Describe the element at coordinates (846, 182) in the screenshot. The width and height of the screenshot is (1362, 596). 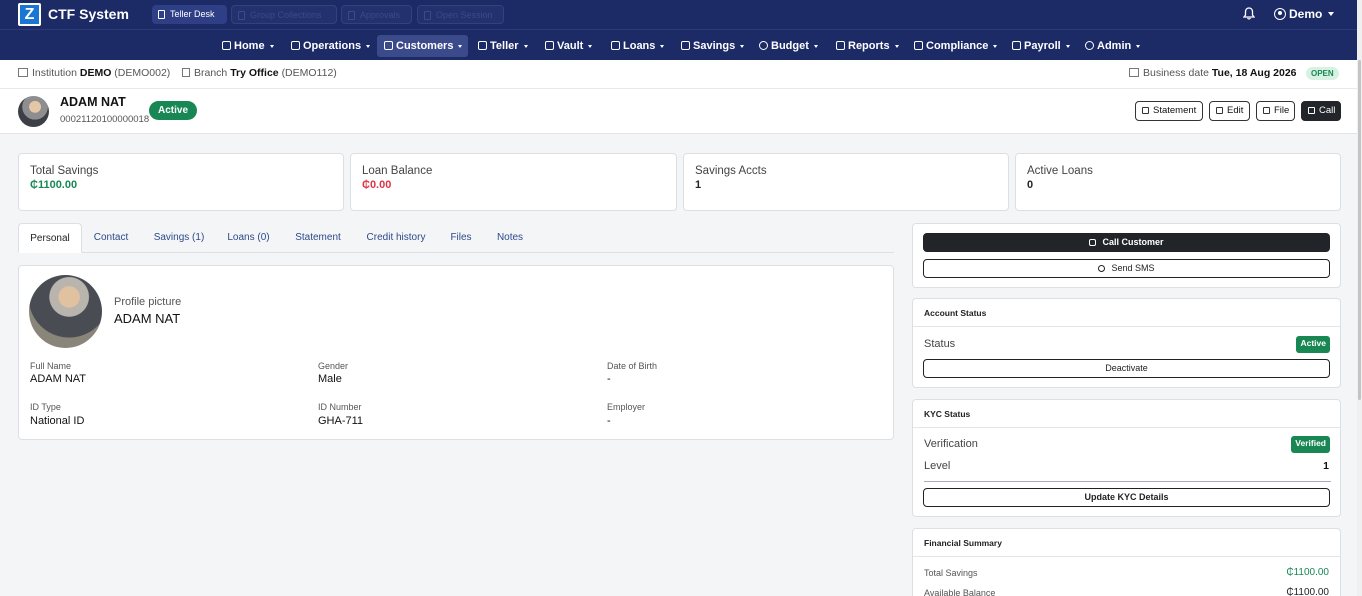
I see `stat-savings-accts: Savings Accts 1` at that location.